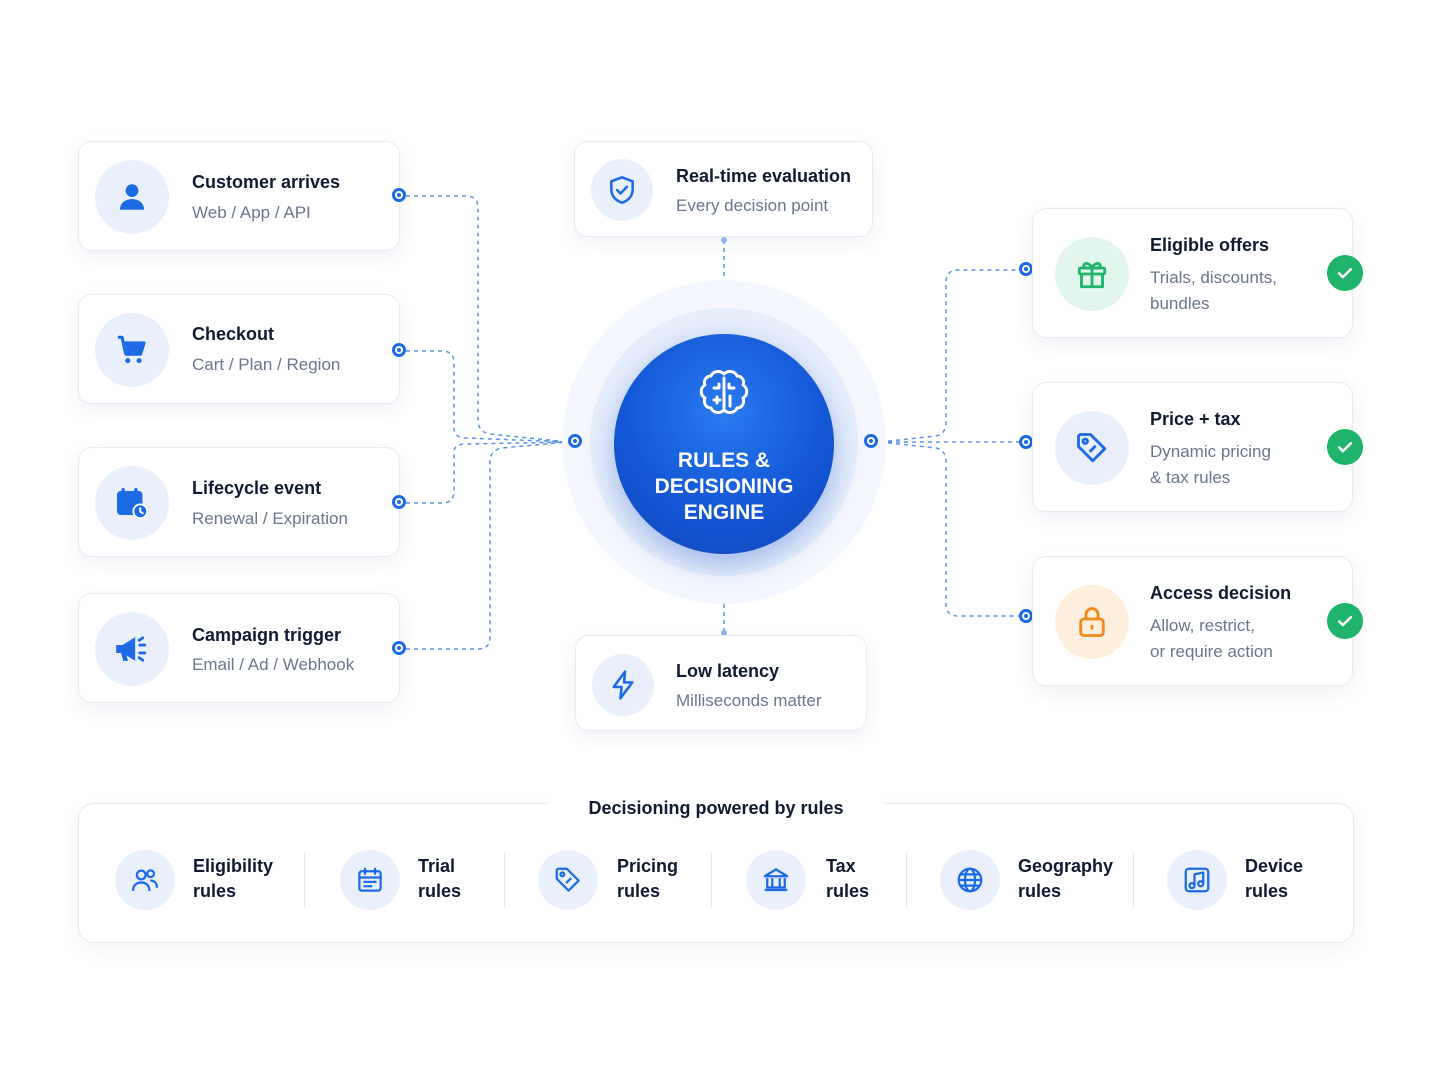 The height and width of the screenshot is (1086, 1448). I want to click on megaphone-icon, so click(132, 649).